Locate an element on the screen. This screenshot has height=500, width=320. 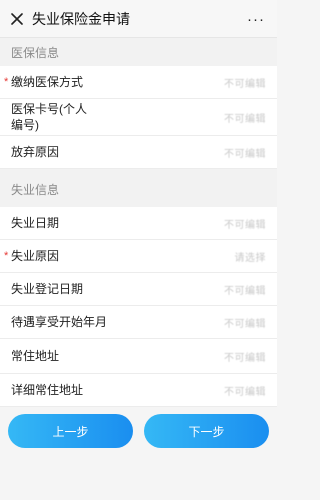
row-label: 失业日期 is located at coordinates (35, 223).